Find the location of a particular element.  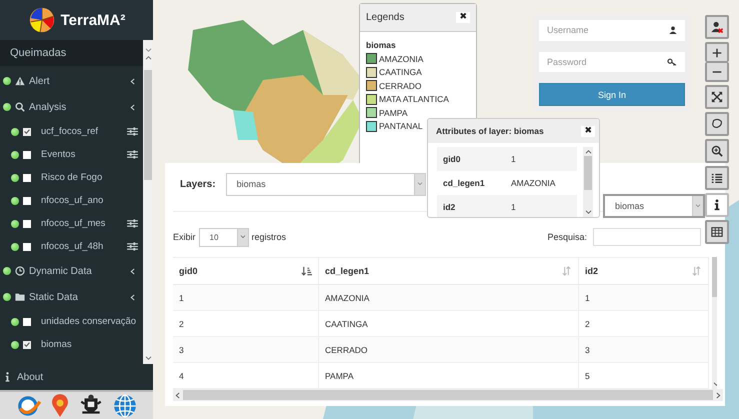

layer-label: nfocos_uf_ano is located at coordinates (89, 200).